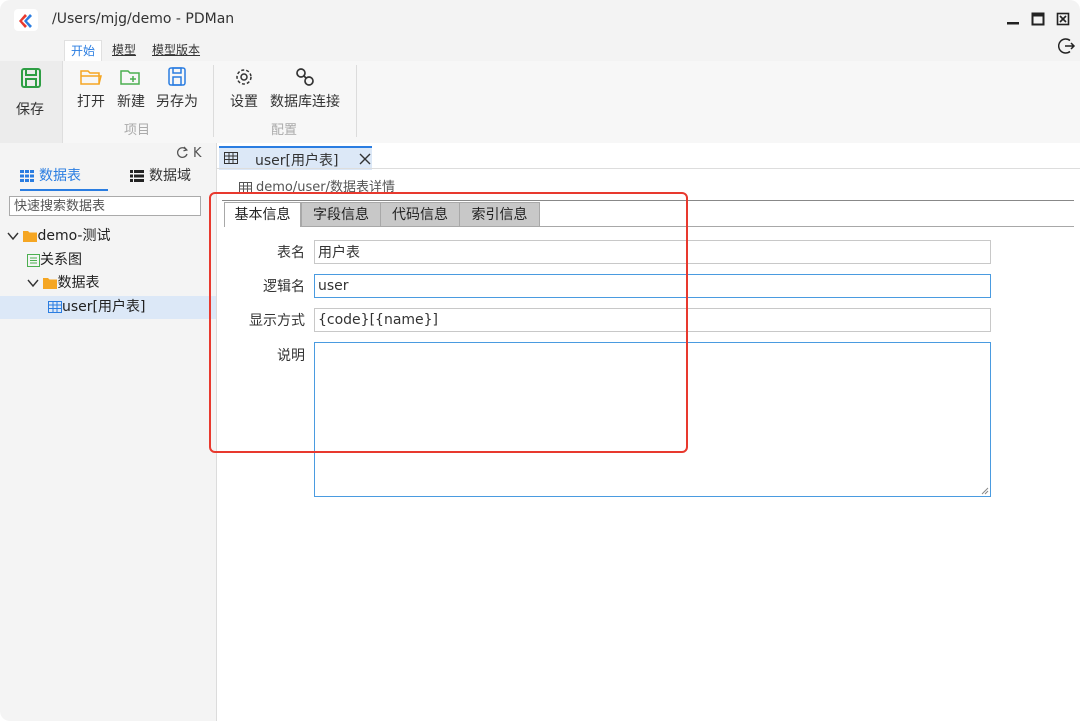 The image size is (1080, 721). What do you see at coordinates (648, 168) in the screenshot?
I see `tab-strip-border` at bounding box center [648, 168].